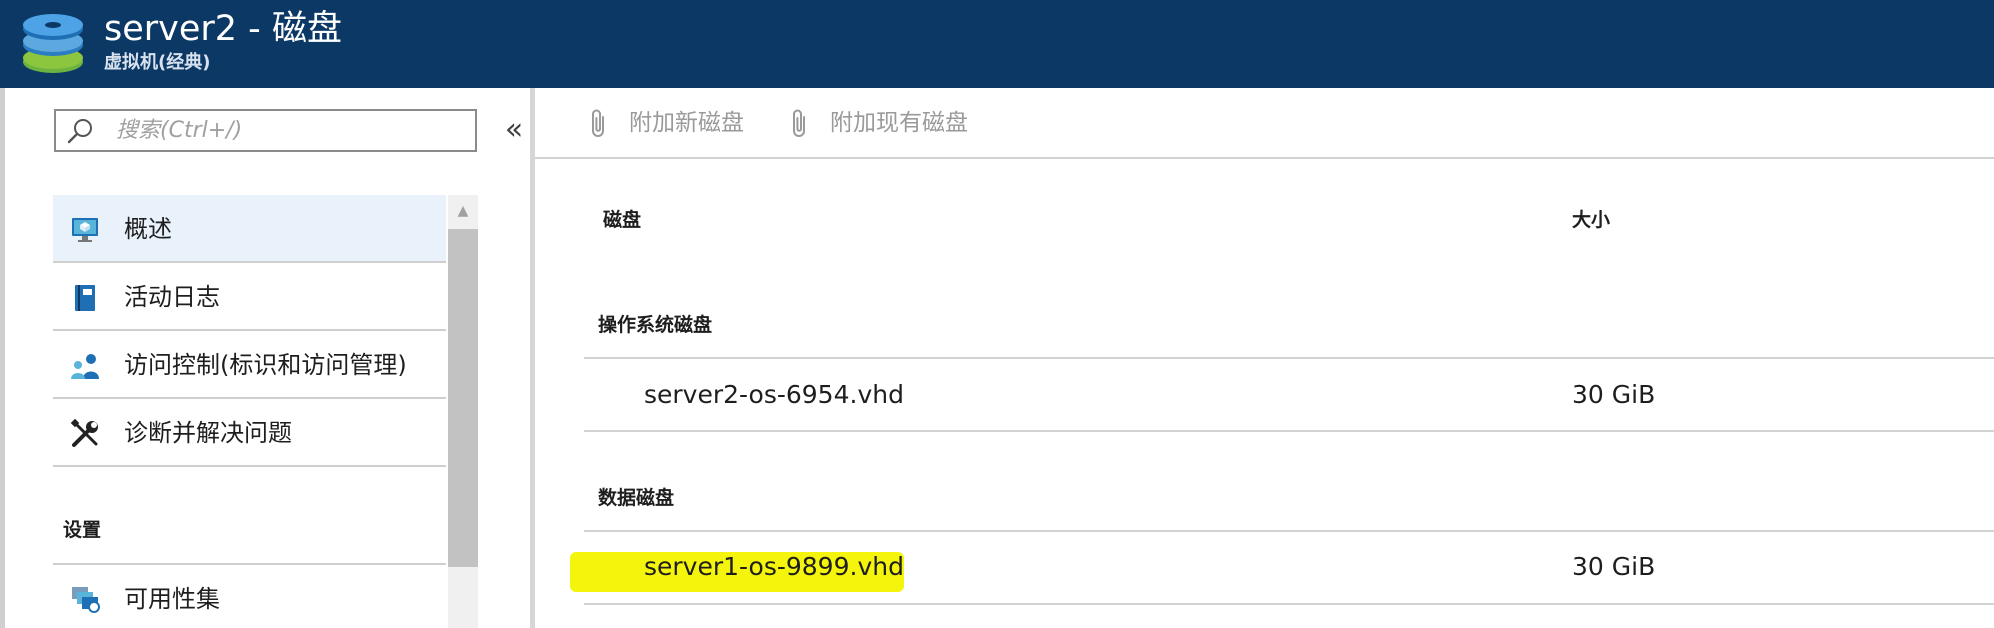  Describe the element at coordinates (172, 599) in the screenshot. I see `nav-item-label: 可用性集` at that location.